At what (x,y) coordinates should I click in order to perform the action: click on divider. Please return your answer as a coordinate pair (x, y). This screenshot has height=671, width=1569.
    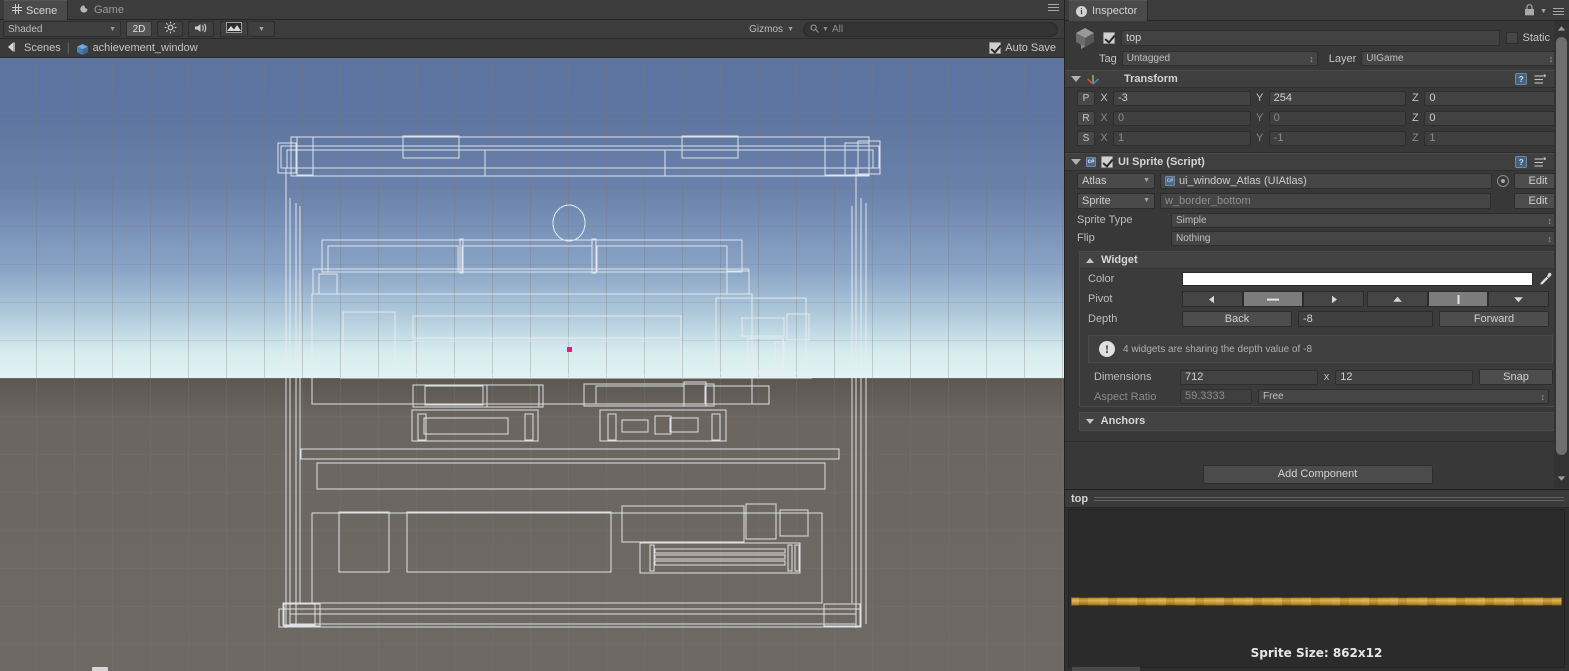
    Looking at the image, I should click on (1317, 441).